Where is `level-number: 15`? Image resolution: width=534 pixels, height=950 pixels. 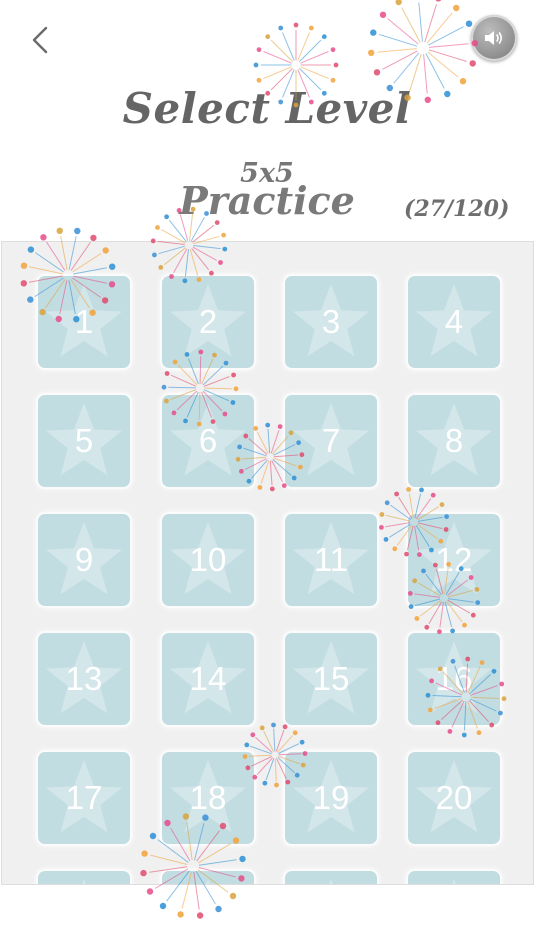
level-number: 15 is located at coordinates (331, 678).